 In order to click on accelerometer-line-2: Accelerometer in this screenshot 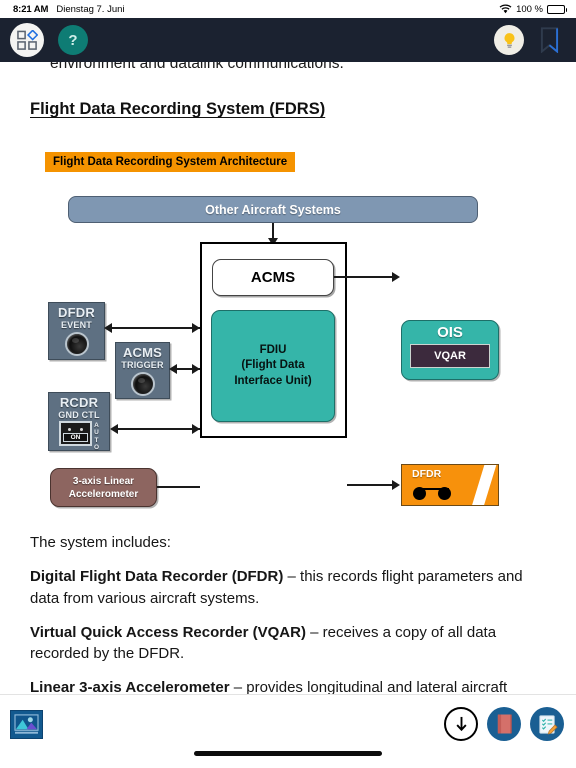, I will do `click(103, 494)`.